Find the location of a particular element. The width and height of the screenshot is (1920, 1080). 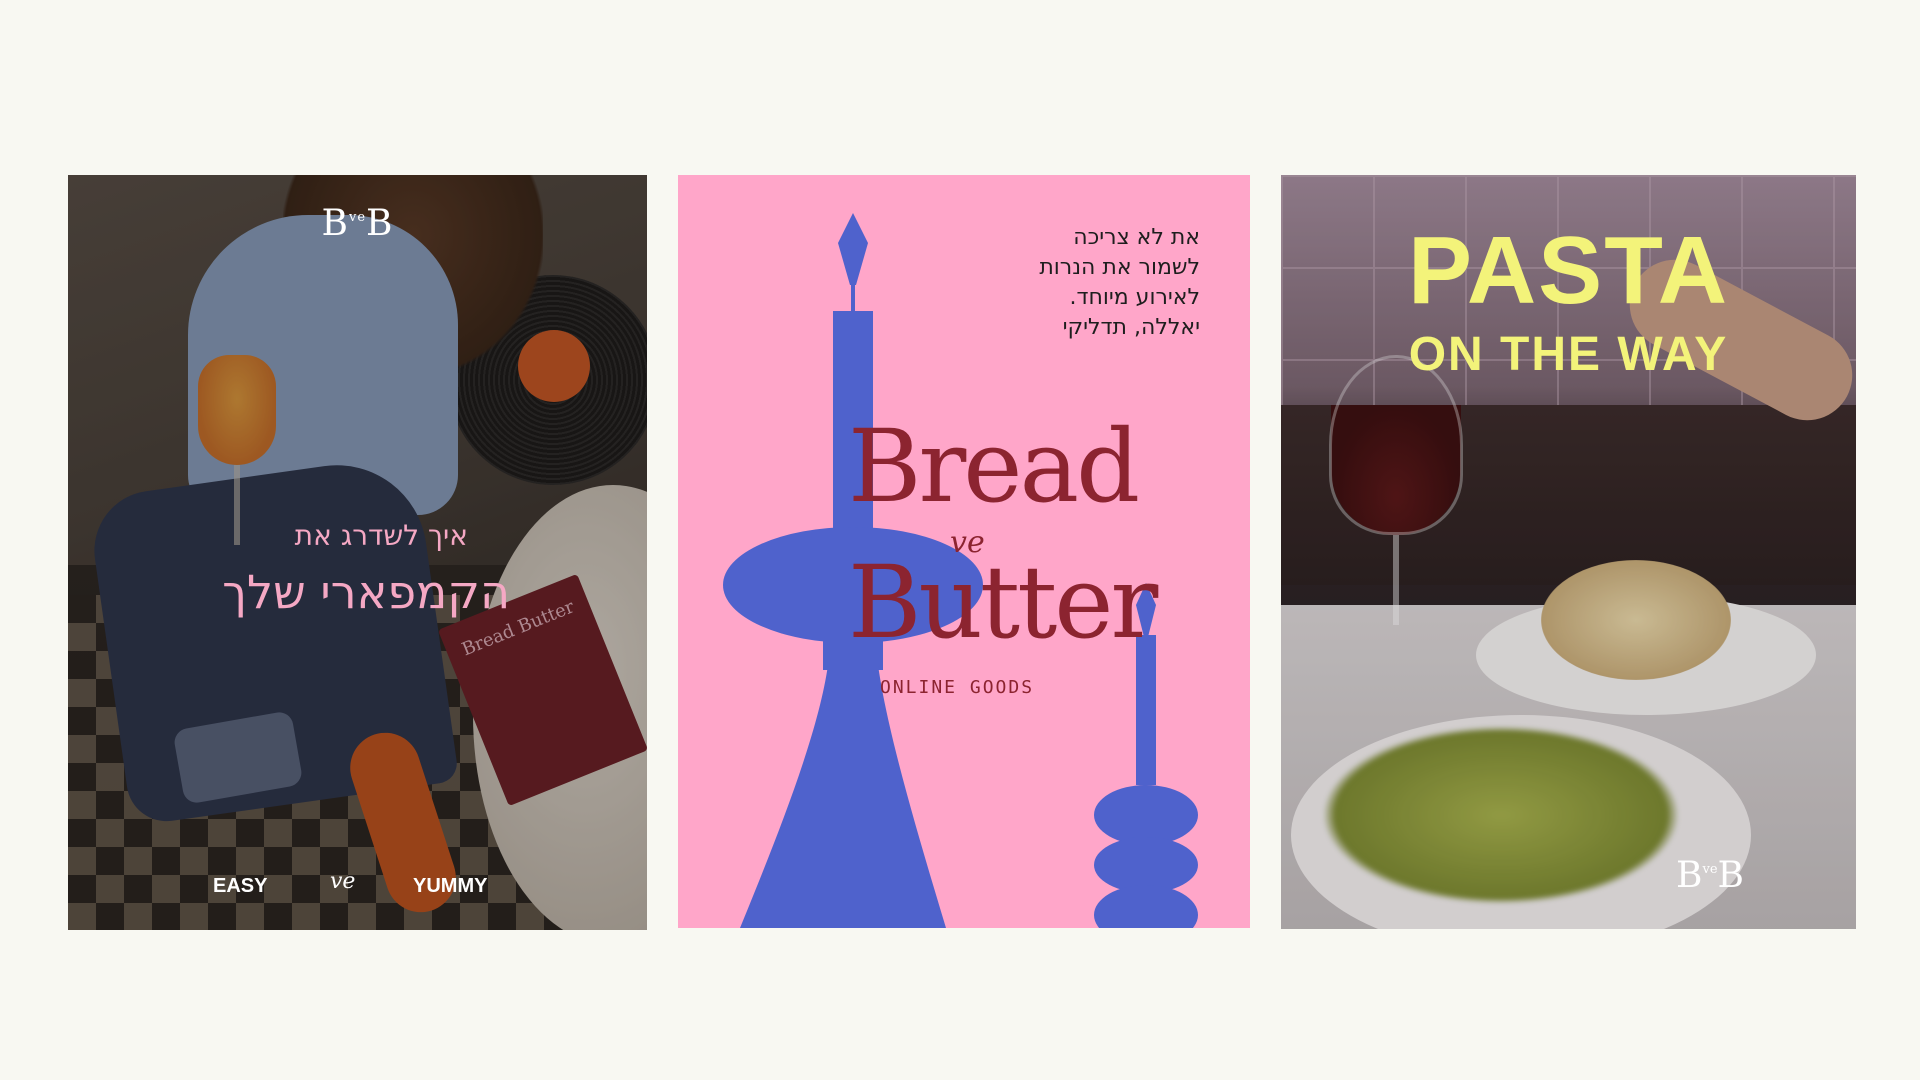

copy-line-1: את לא צריכה is located at coordinates (1136, 237).